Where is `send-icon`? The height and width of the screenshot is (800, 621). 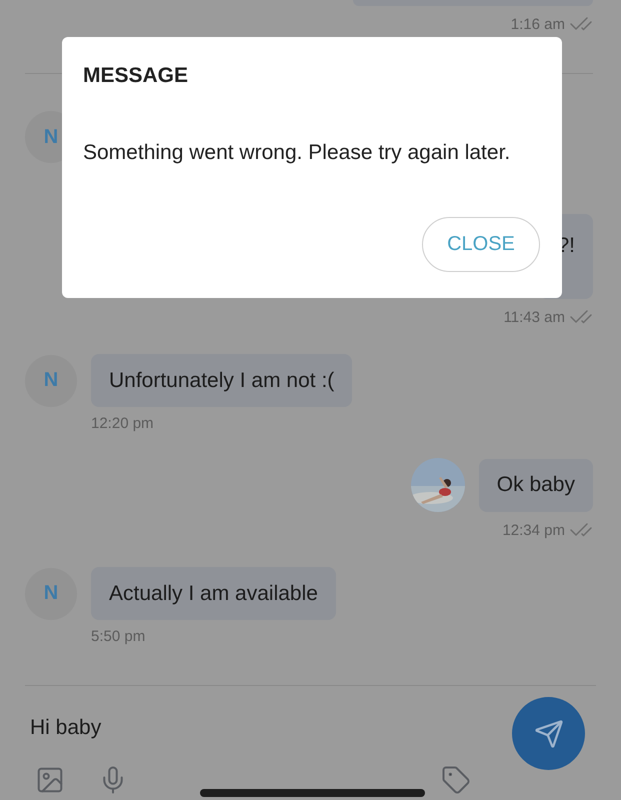
send-icon is located at coordinates (549, 733).